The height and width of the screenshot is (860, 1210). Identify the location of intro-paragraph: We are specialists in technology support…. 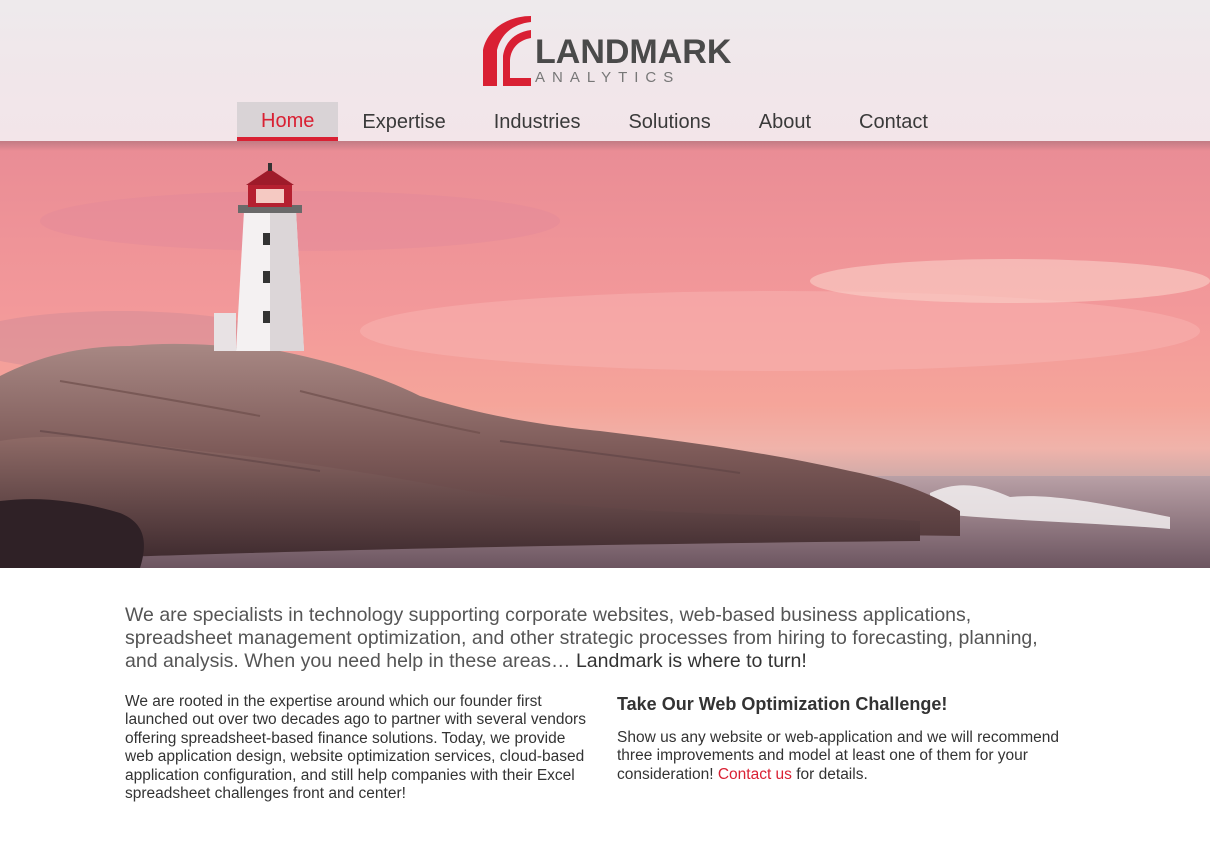
(585, 638).